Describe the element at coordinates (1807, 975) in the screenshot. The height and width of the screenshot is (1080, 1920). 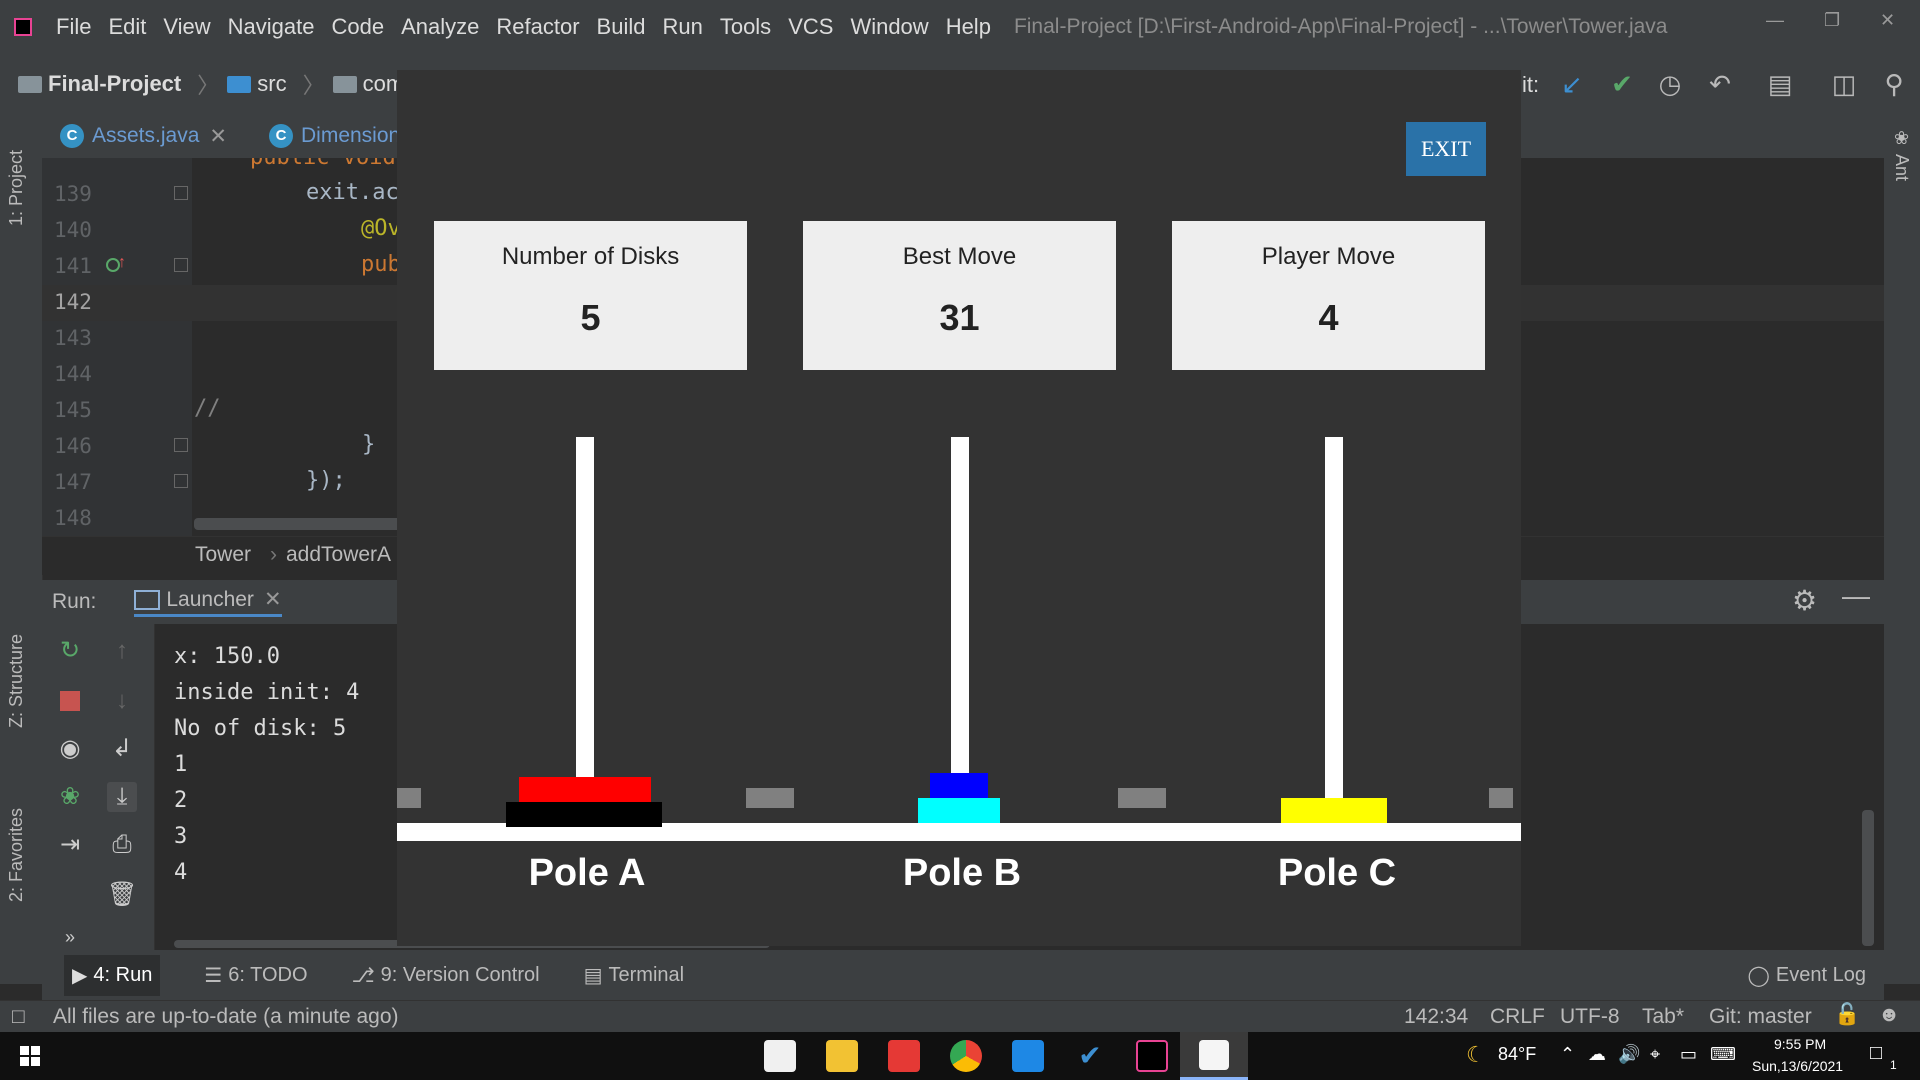
I see `tab-event-log: ◯ Event Log` at that location.